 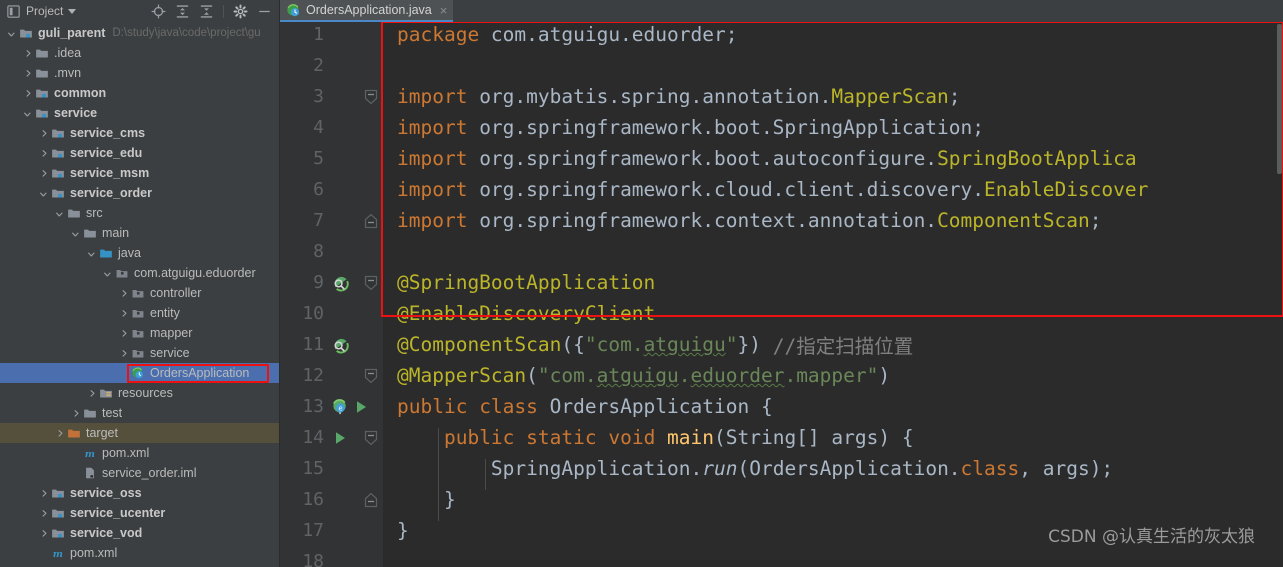 I want to click on tree-node-service-oss: service_oss, so click(x=139, y=493).